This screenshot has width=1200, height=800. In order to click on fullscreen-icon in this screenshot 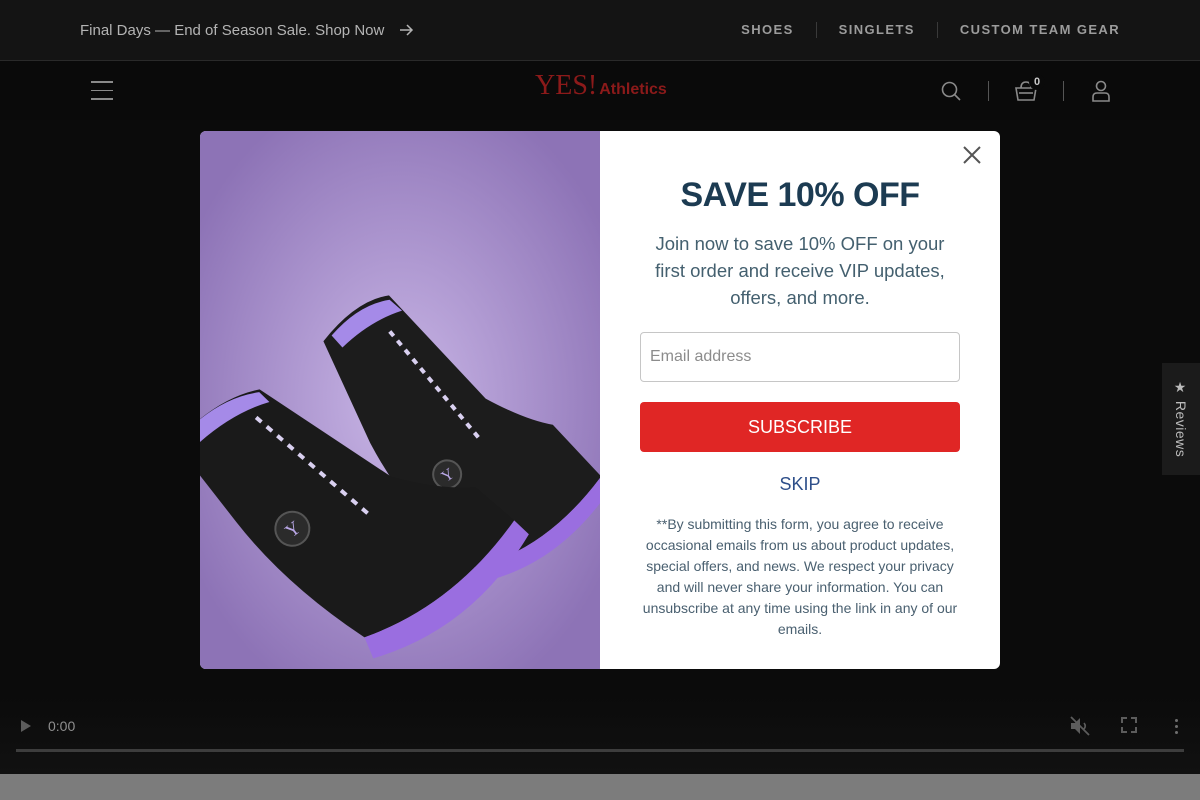, I will do `click(1129, 726)`.